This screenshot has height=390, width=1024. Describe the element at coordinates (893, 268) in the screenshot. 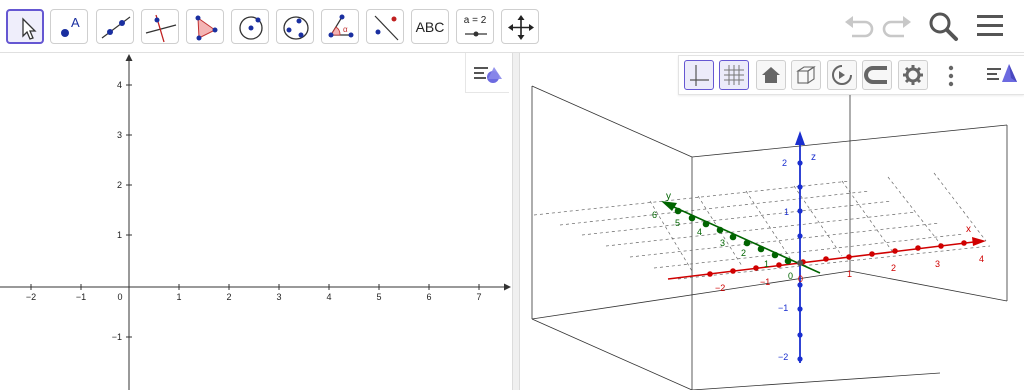

I see `x-tick-label-3d: 2` at that location.